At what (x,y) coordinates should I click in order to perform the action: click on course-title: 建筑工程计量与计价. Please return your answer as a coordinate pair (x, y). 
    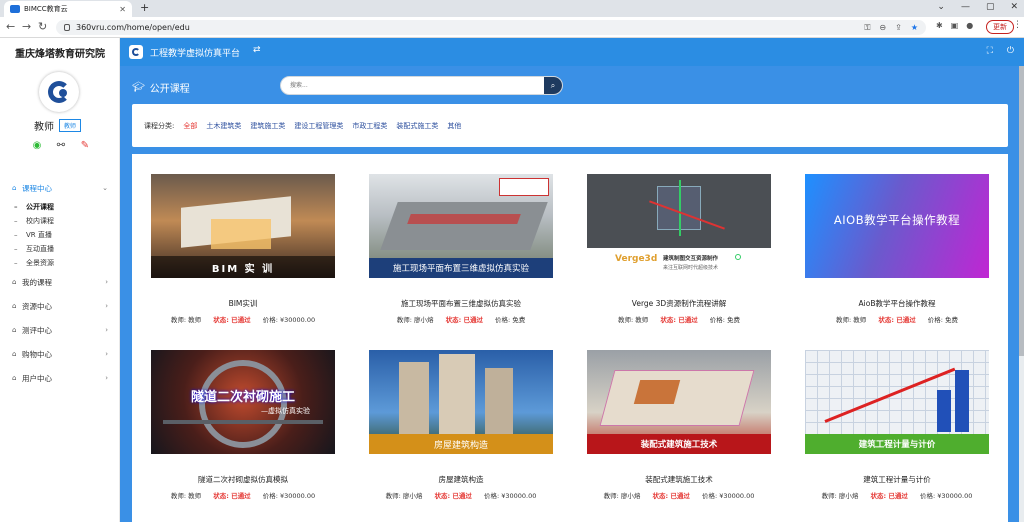
    Looking at the image, I should click on (897, 479).